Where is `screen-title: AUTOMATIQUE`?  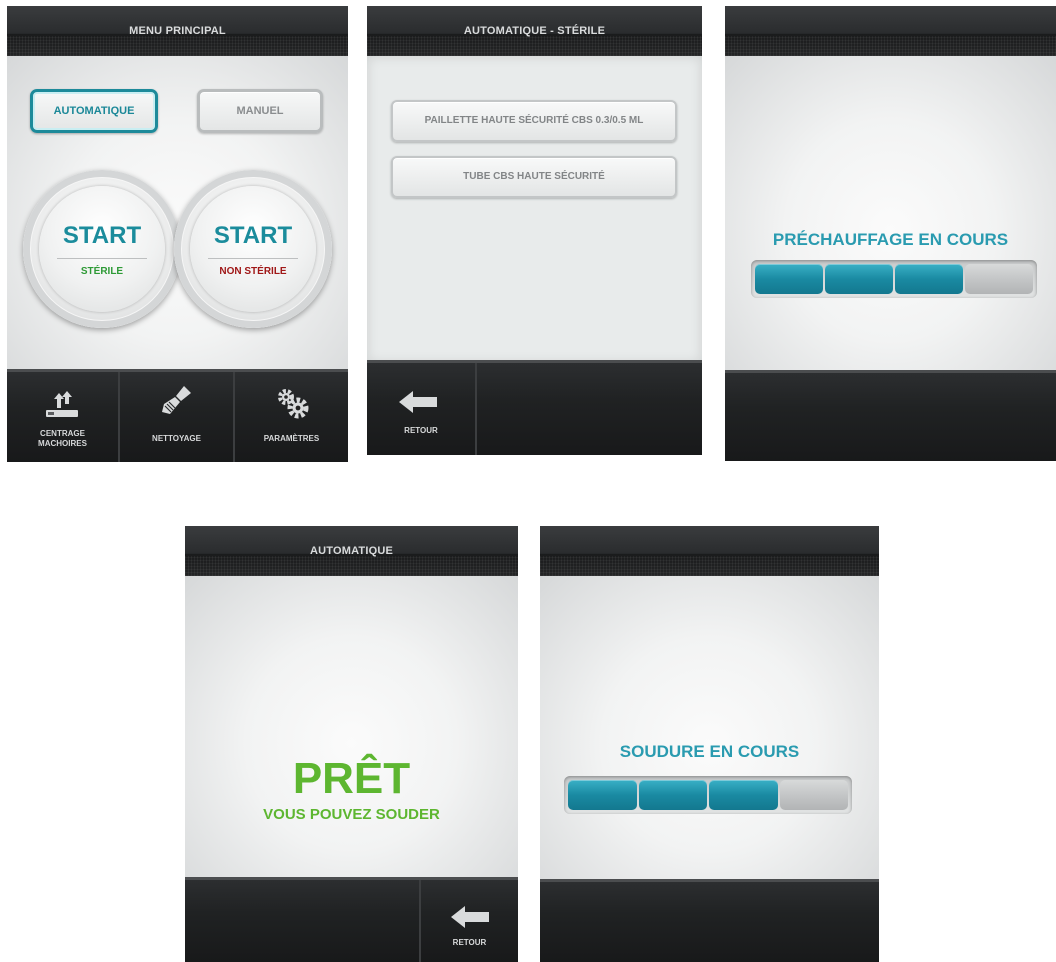
screen-title: AUTOMATIQUE is located at coordinates (351, 551).